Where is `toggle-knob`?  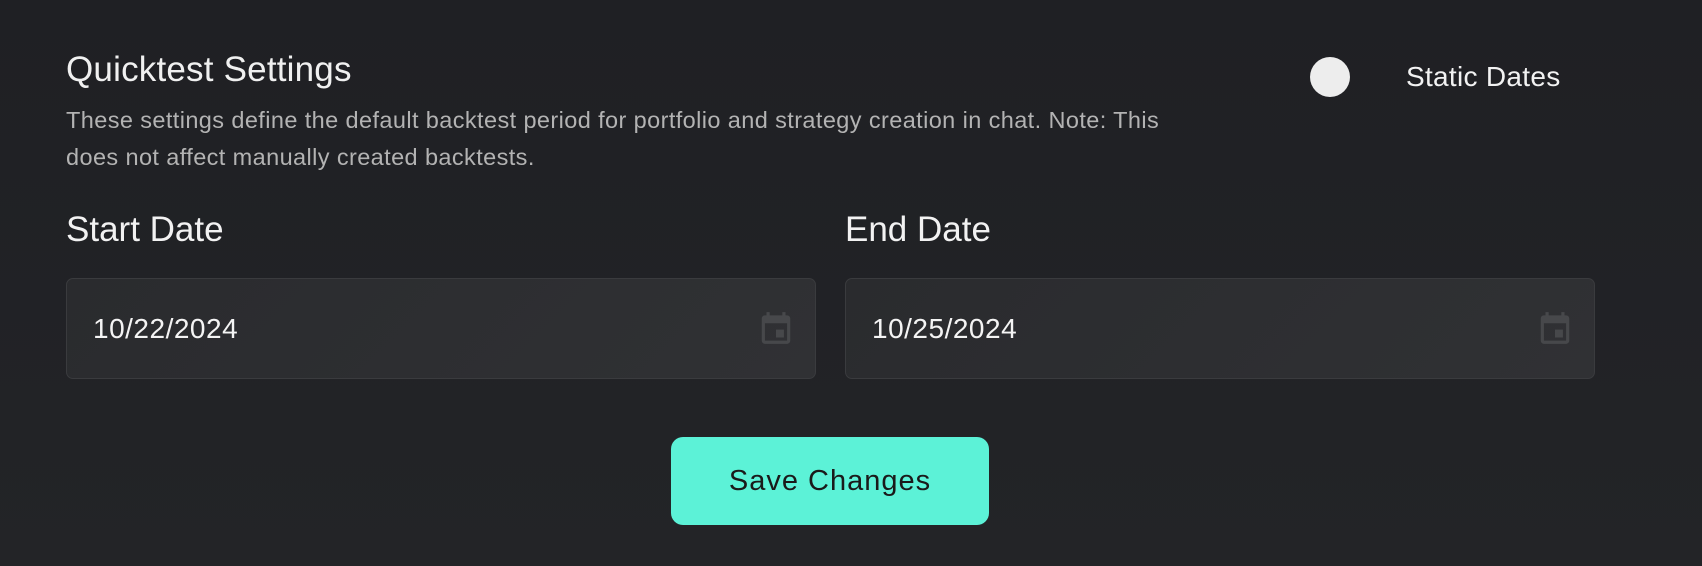 toggle-knob is located at coordinates (1330, 77).